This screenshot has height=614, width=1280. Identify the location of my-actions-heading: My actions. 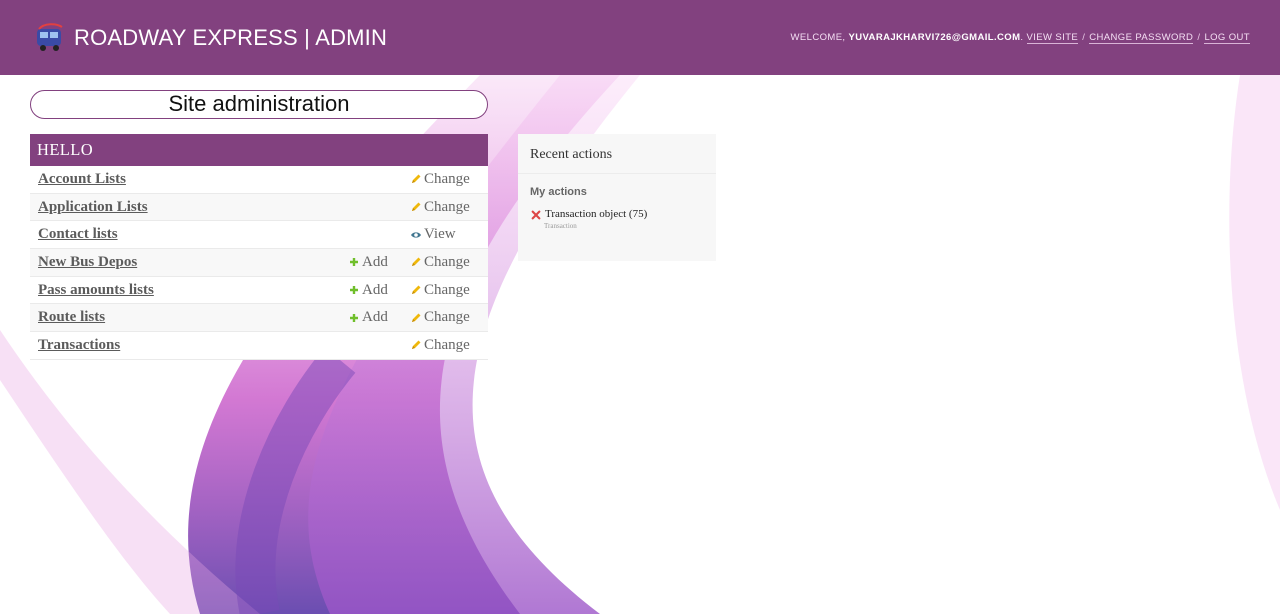
(558, 192).